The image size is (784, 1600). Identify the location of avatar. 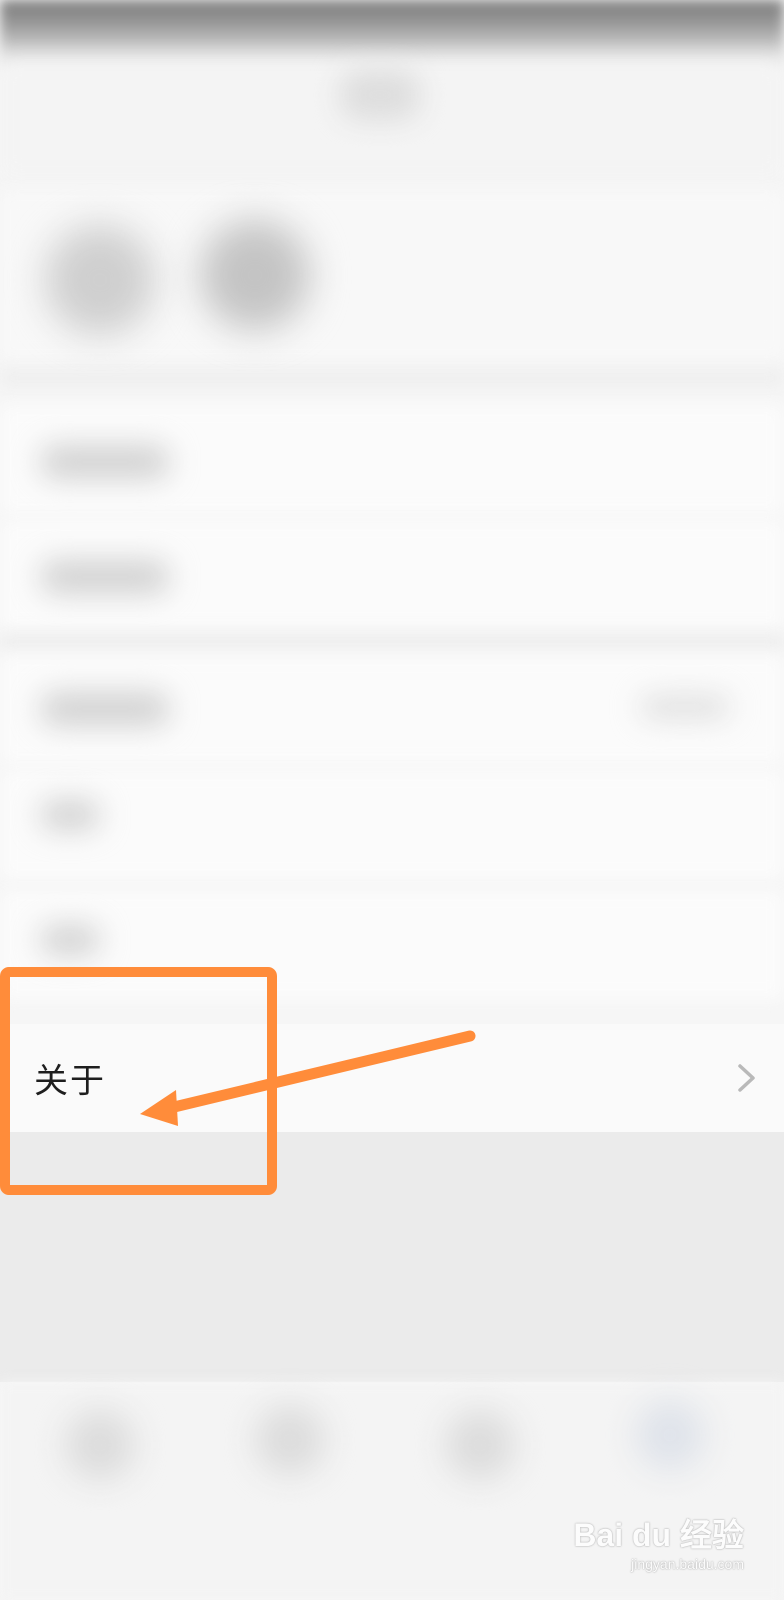
(100, 280).